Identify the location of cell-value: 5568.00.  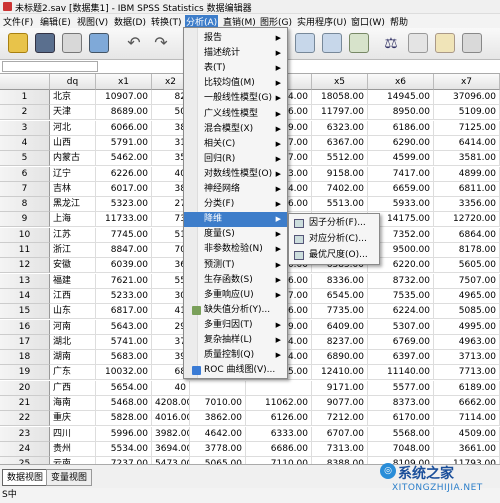
(401, 434).